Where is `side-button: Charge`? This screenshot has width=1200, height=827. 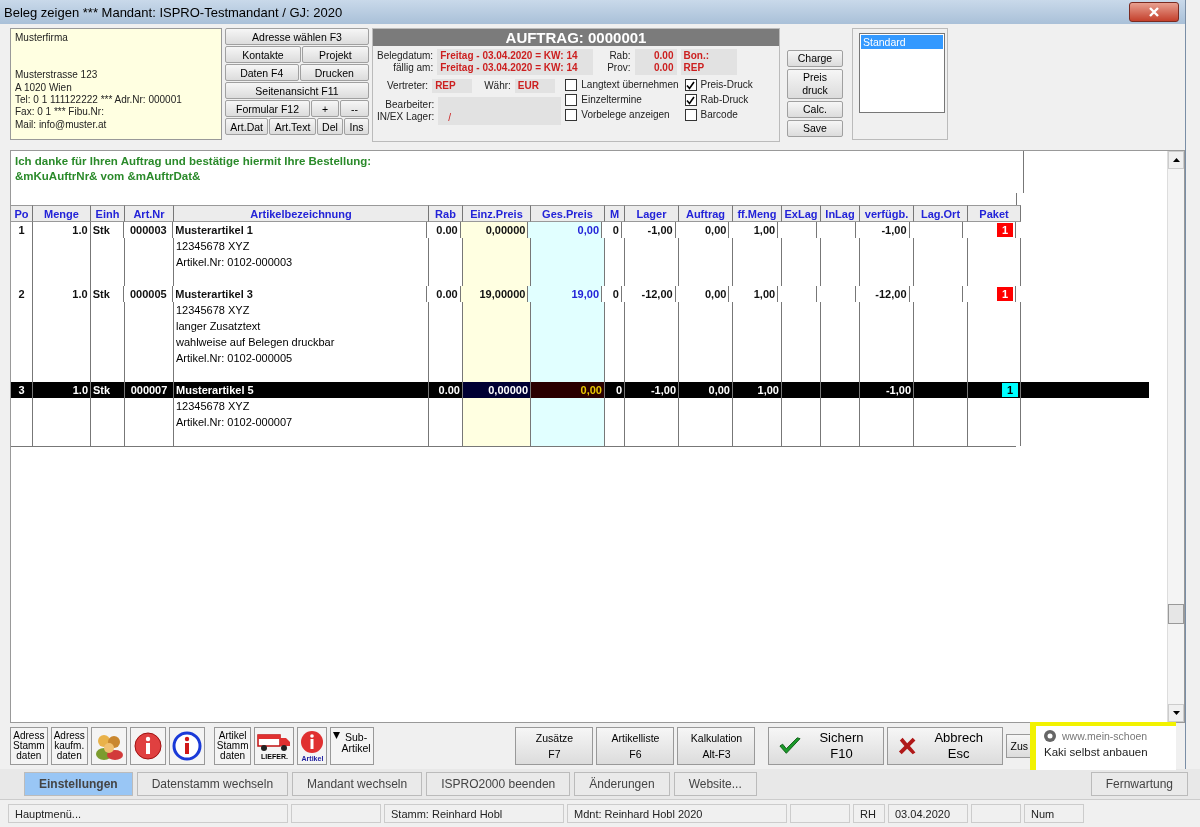
side-button: Charge is located at coordinates (815, 58).